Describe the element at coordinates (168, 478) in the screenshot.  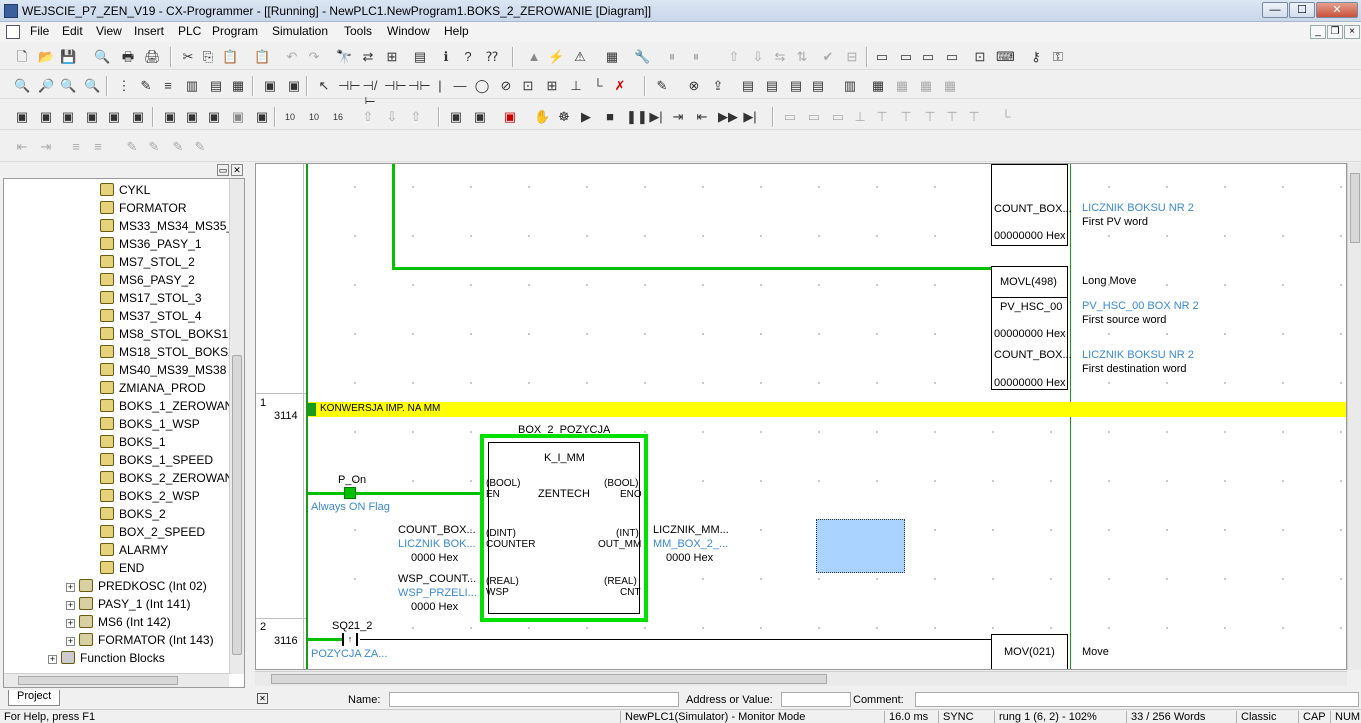
I see `tree-item: BOKS_2_ZEROWANI` at that location.